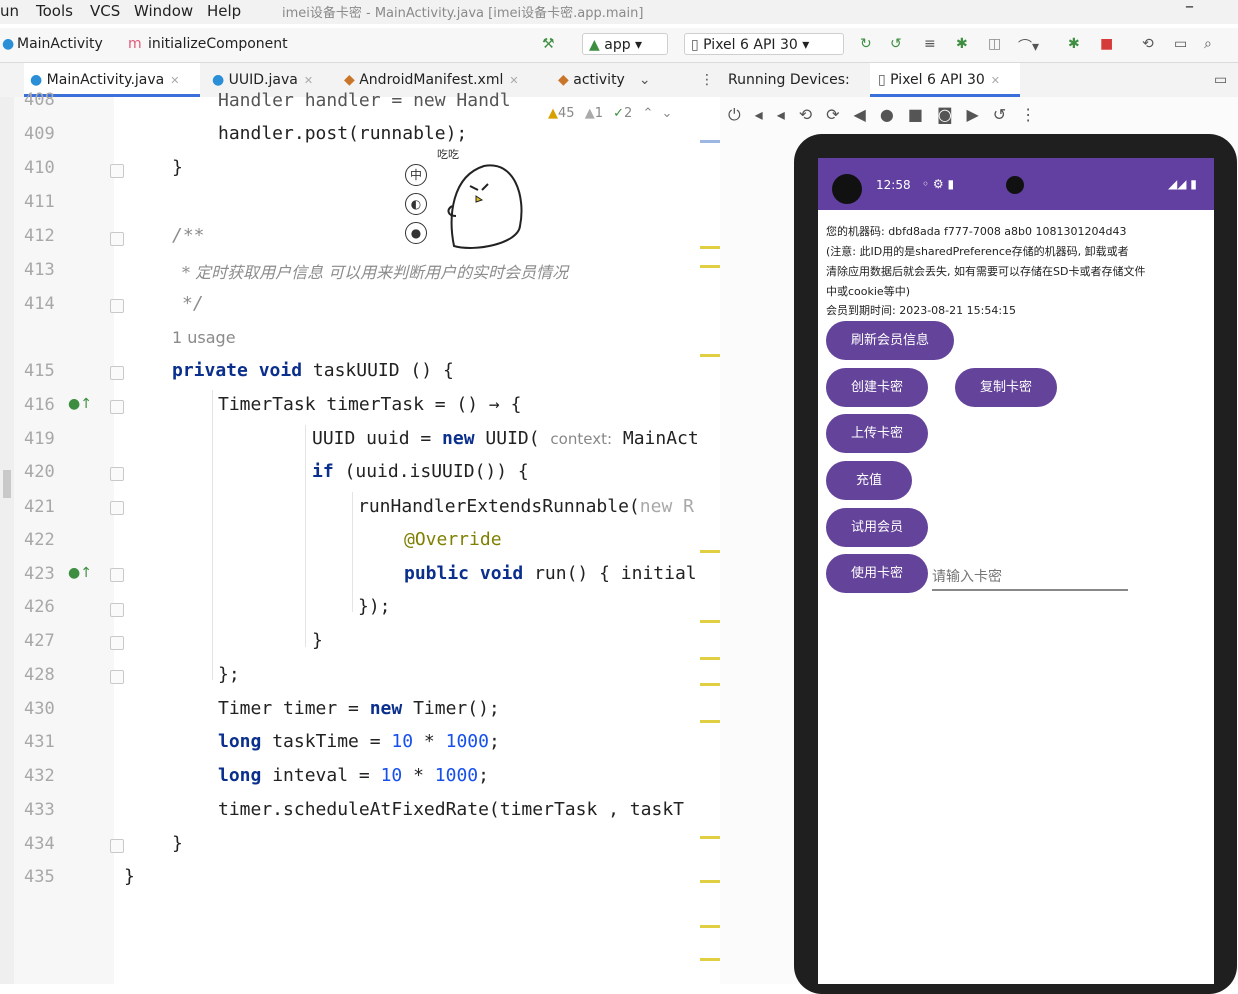  Describe the element at coordinates (375, 271) in the screenshot. I see `code-comment: * 定时获取用户信息 可以用来判断用户的实时会员情况` at that location.